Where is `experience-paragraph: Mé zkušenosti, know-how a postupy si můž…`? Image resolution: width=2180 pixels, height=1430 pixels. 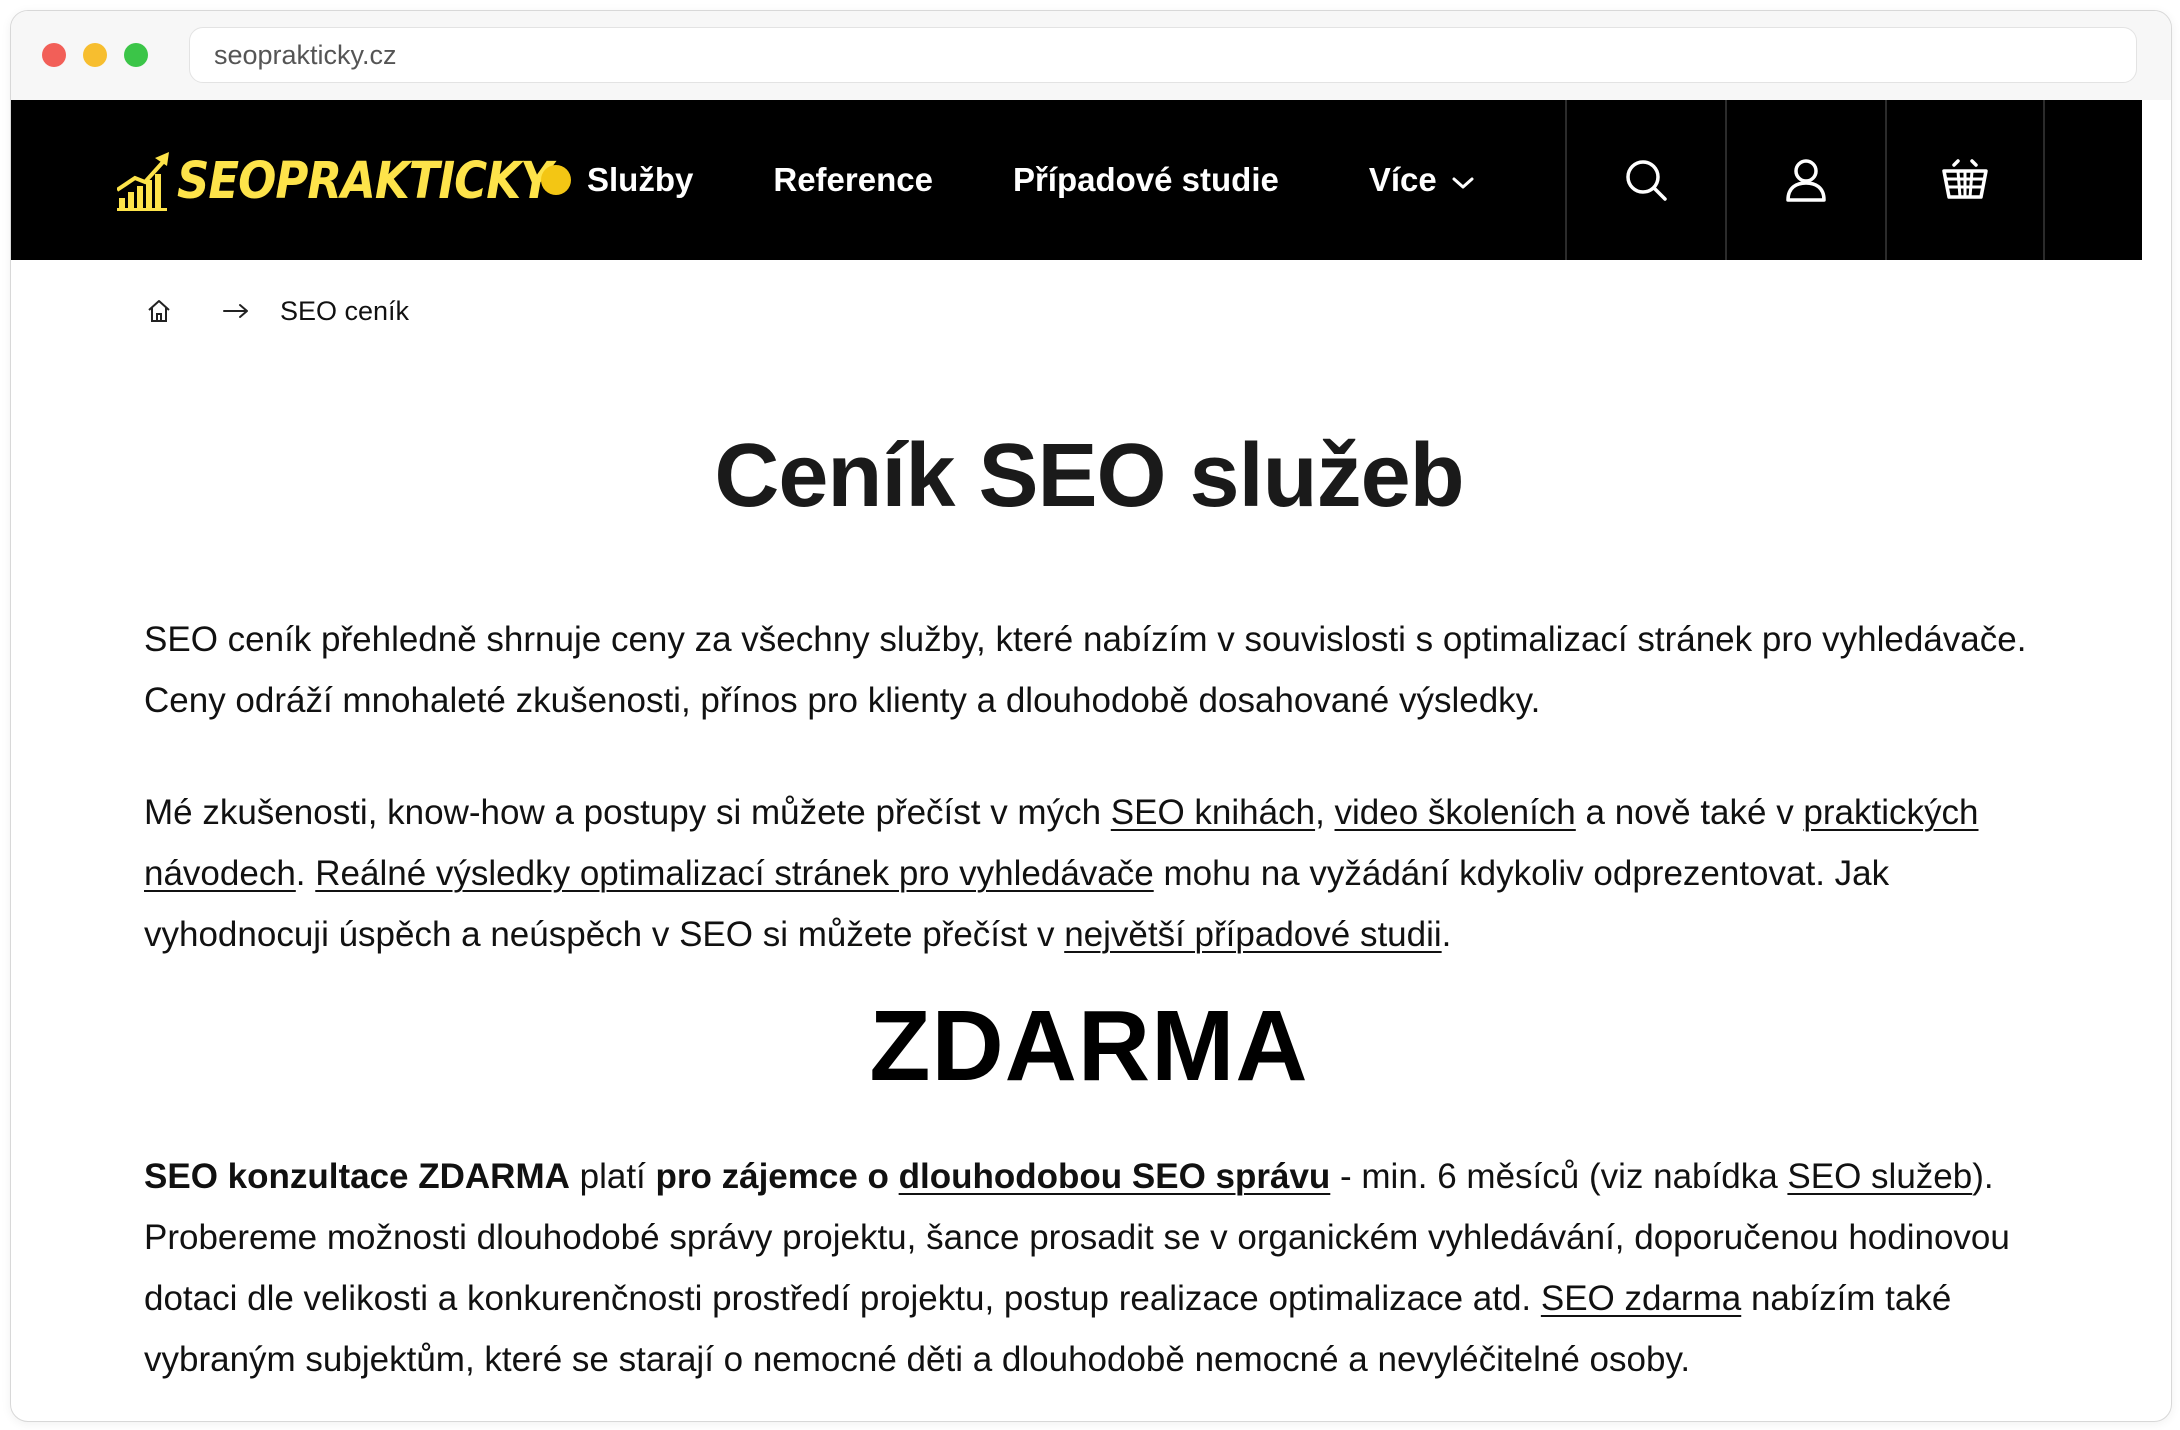
experience-paragraph: Mé zkušenosti, know-how a postupy si můž… is located at coordinates (1089, 873).